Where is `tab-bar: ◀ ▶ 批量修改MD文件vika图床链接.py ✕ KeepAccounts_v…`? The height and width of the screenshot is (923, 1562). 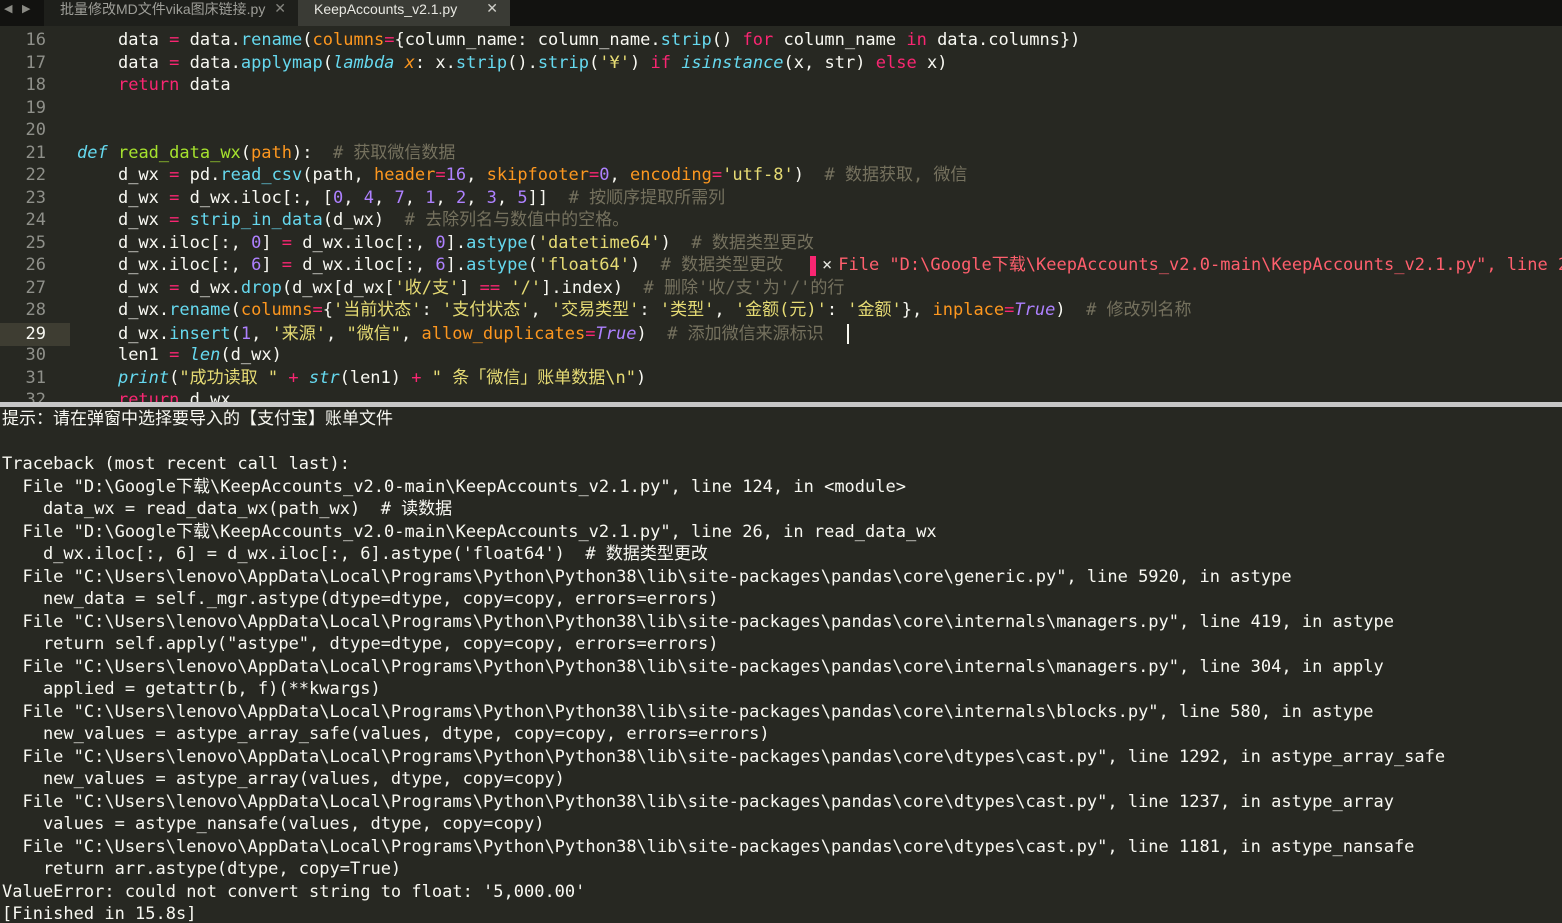
tab-bar: ◀ ▶ 批量修改MD文件vika图床链接.py ✕ KeepAccounts_v… is located at coordinates (781, 13).